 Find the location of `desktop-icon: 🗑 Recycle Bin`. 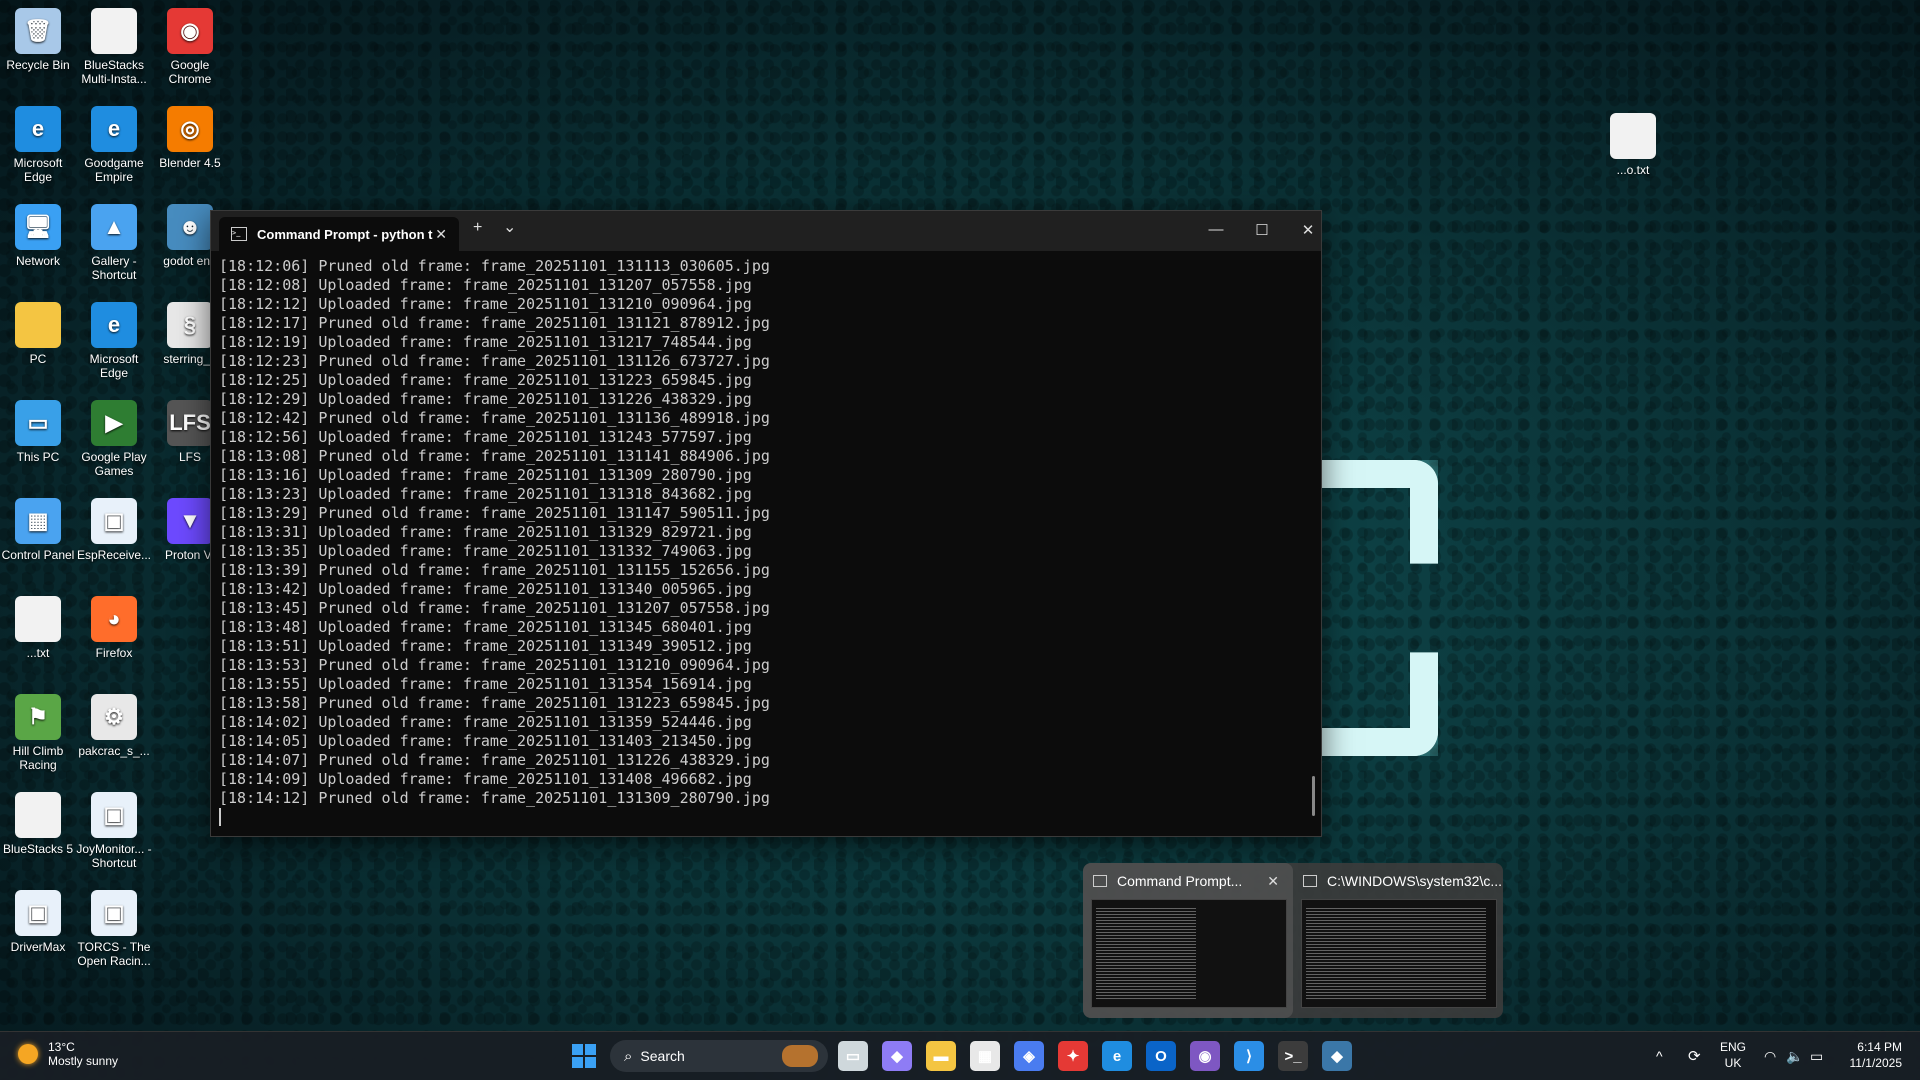

desktop-icon: 🗑 Recycle Bin is located at coordinates (38, 40).